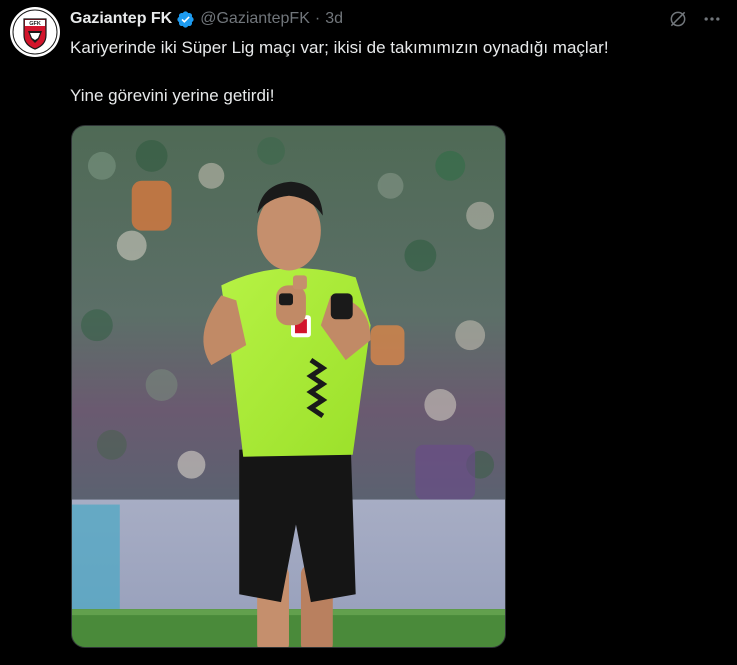 Image resolution: width=737 pixels, height=665 pixels. I want to click on verified-badge-icon, so click(185, 19).